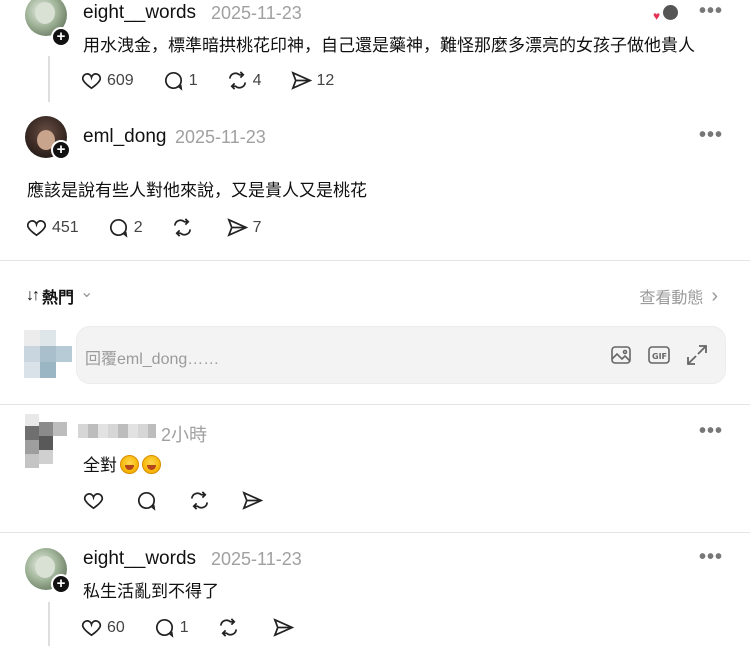 The height and width of the screenshot is (646, 750). I want to click on repost-button: 4, so click(244, 80).